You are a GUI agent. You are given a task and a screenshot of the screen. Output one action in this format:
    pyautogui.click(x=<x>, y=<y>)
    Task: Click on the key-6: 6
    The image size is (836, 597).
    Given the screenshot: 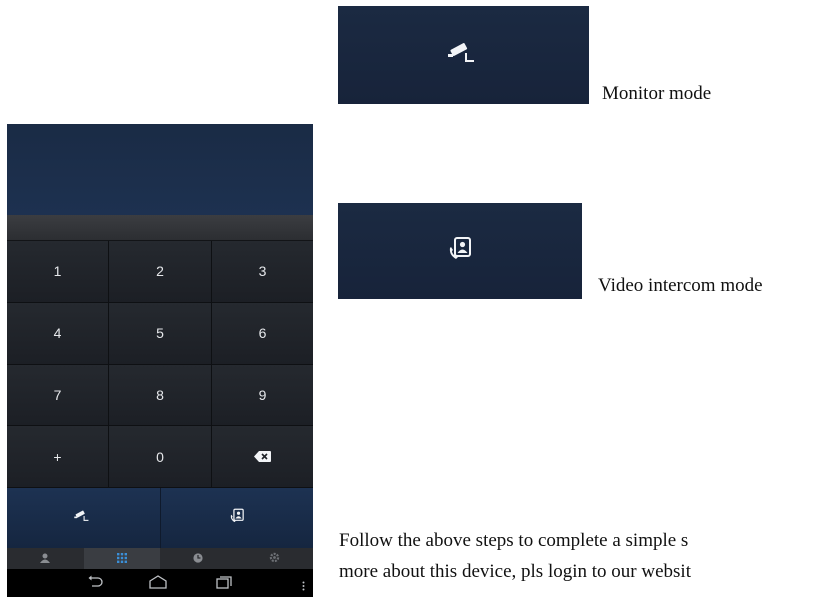 What is the action you would take?
    pyautogui.click(x=262, y=333)
    